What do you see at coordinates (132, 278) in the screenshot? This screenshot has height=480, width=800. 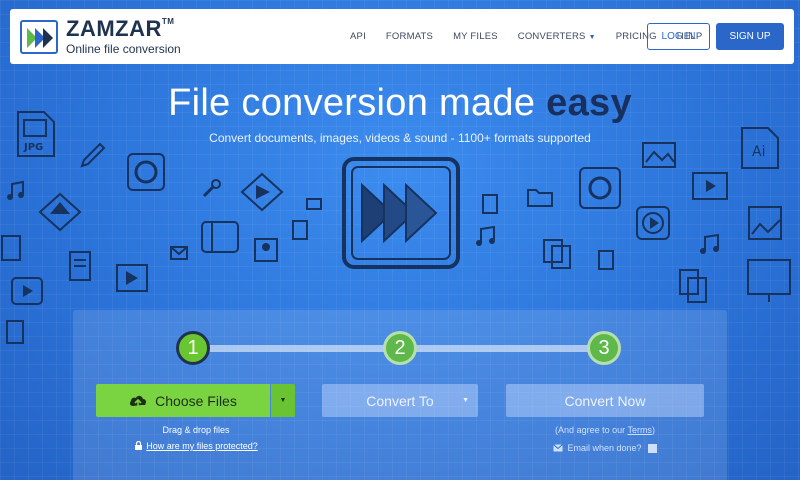 I see `play-tile-icon` at bounding box center [132, 278].